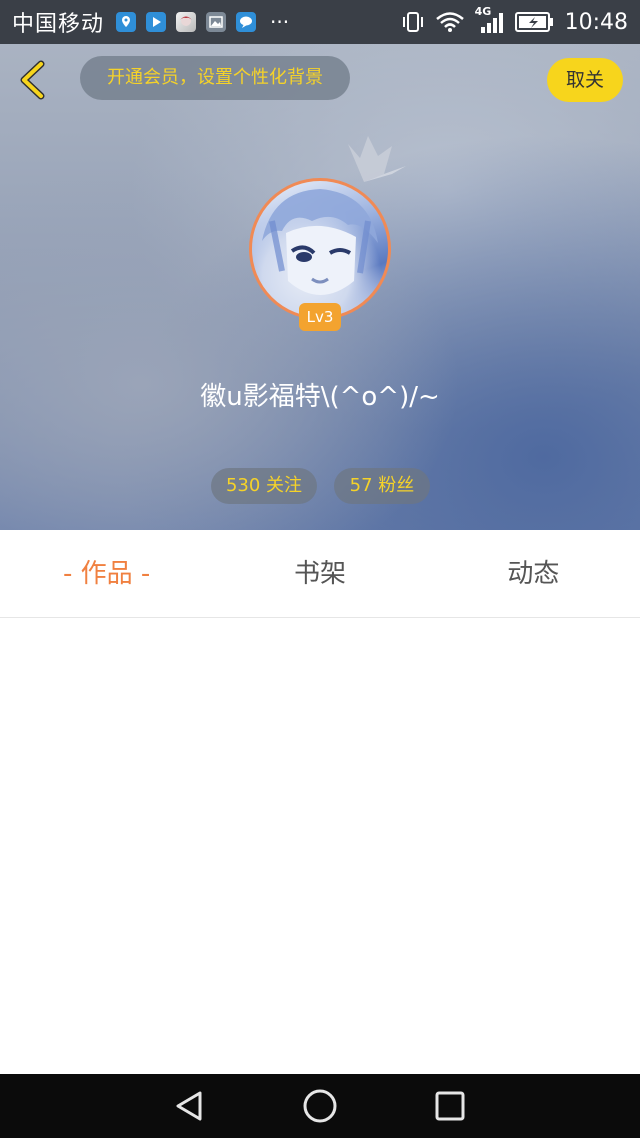  Describe the element at coordinates (126, 22) in the screenshot. I see `location-icon` at that location.